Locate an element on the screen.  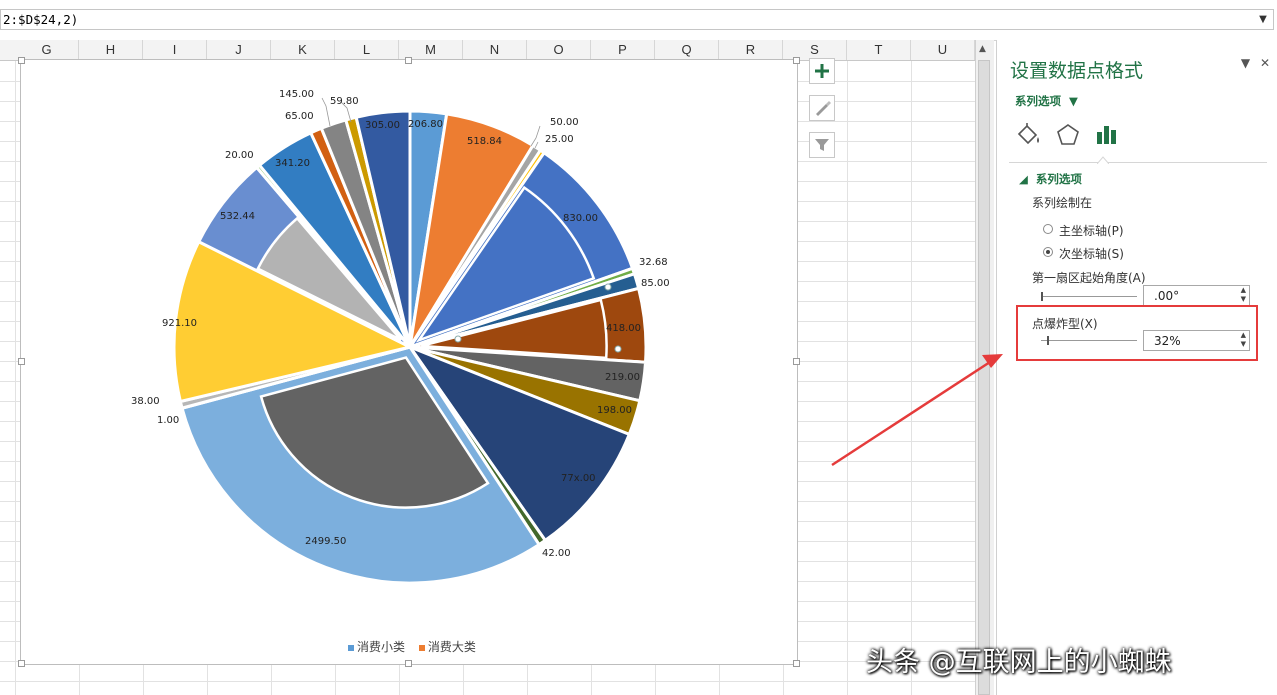
watermark: 头条 @互联网上的小蜘蛛 is located at coordinates (1019, 662).